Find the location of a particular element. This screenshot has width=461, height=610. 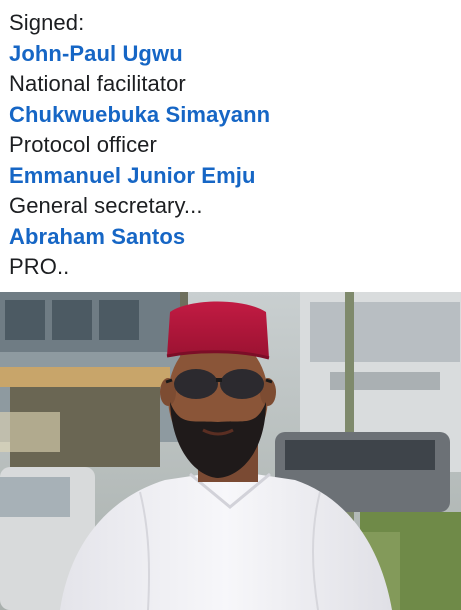

building-canopy is located at coordinates (85, 377).